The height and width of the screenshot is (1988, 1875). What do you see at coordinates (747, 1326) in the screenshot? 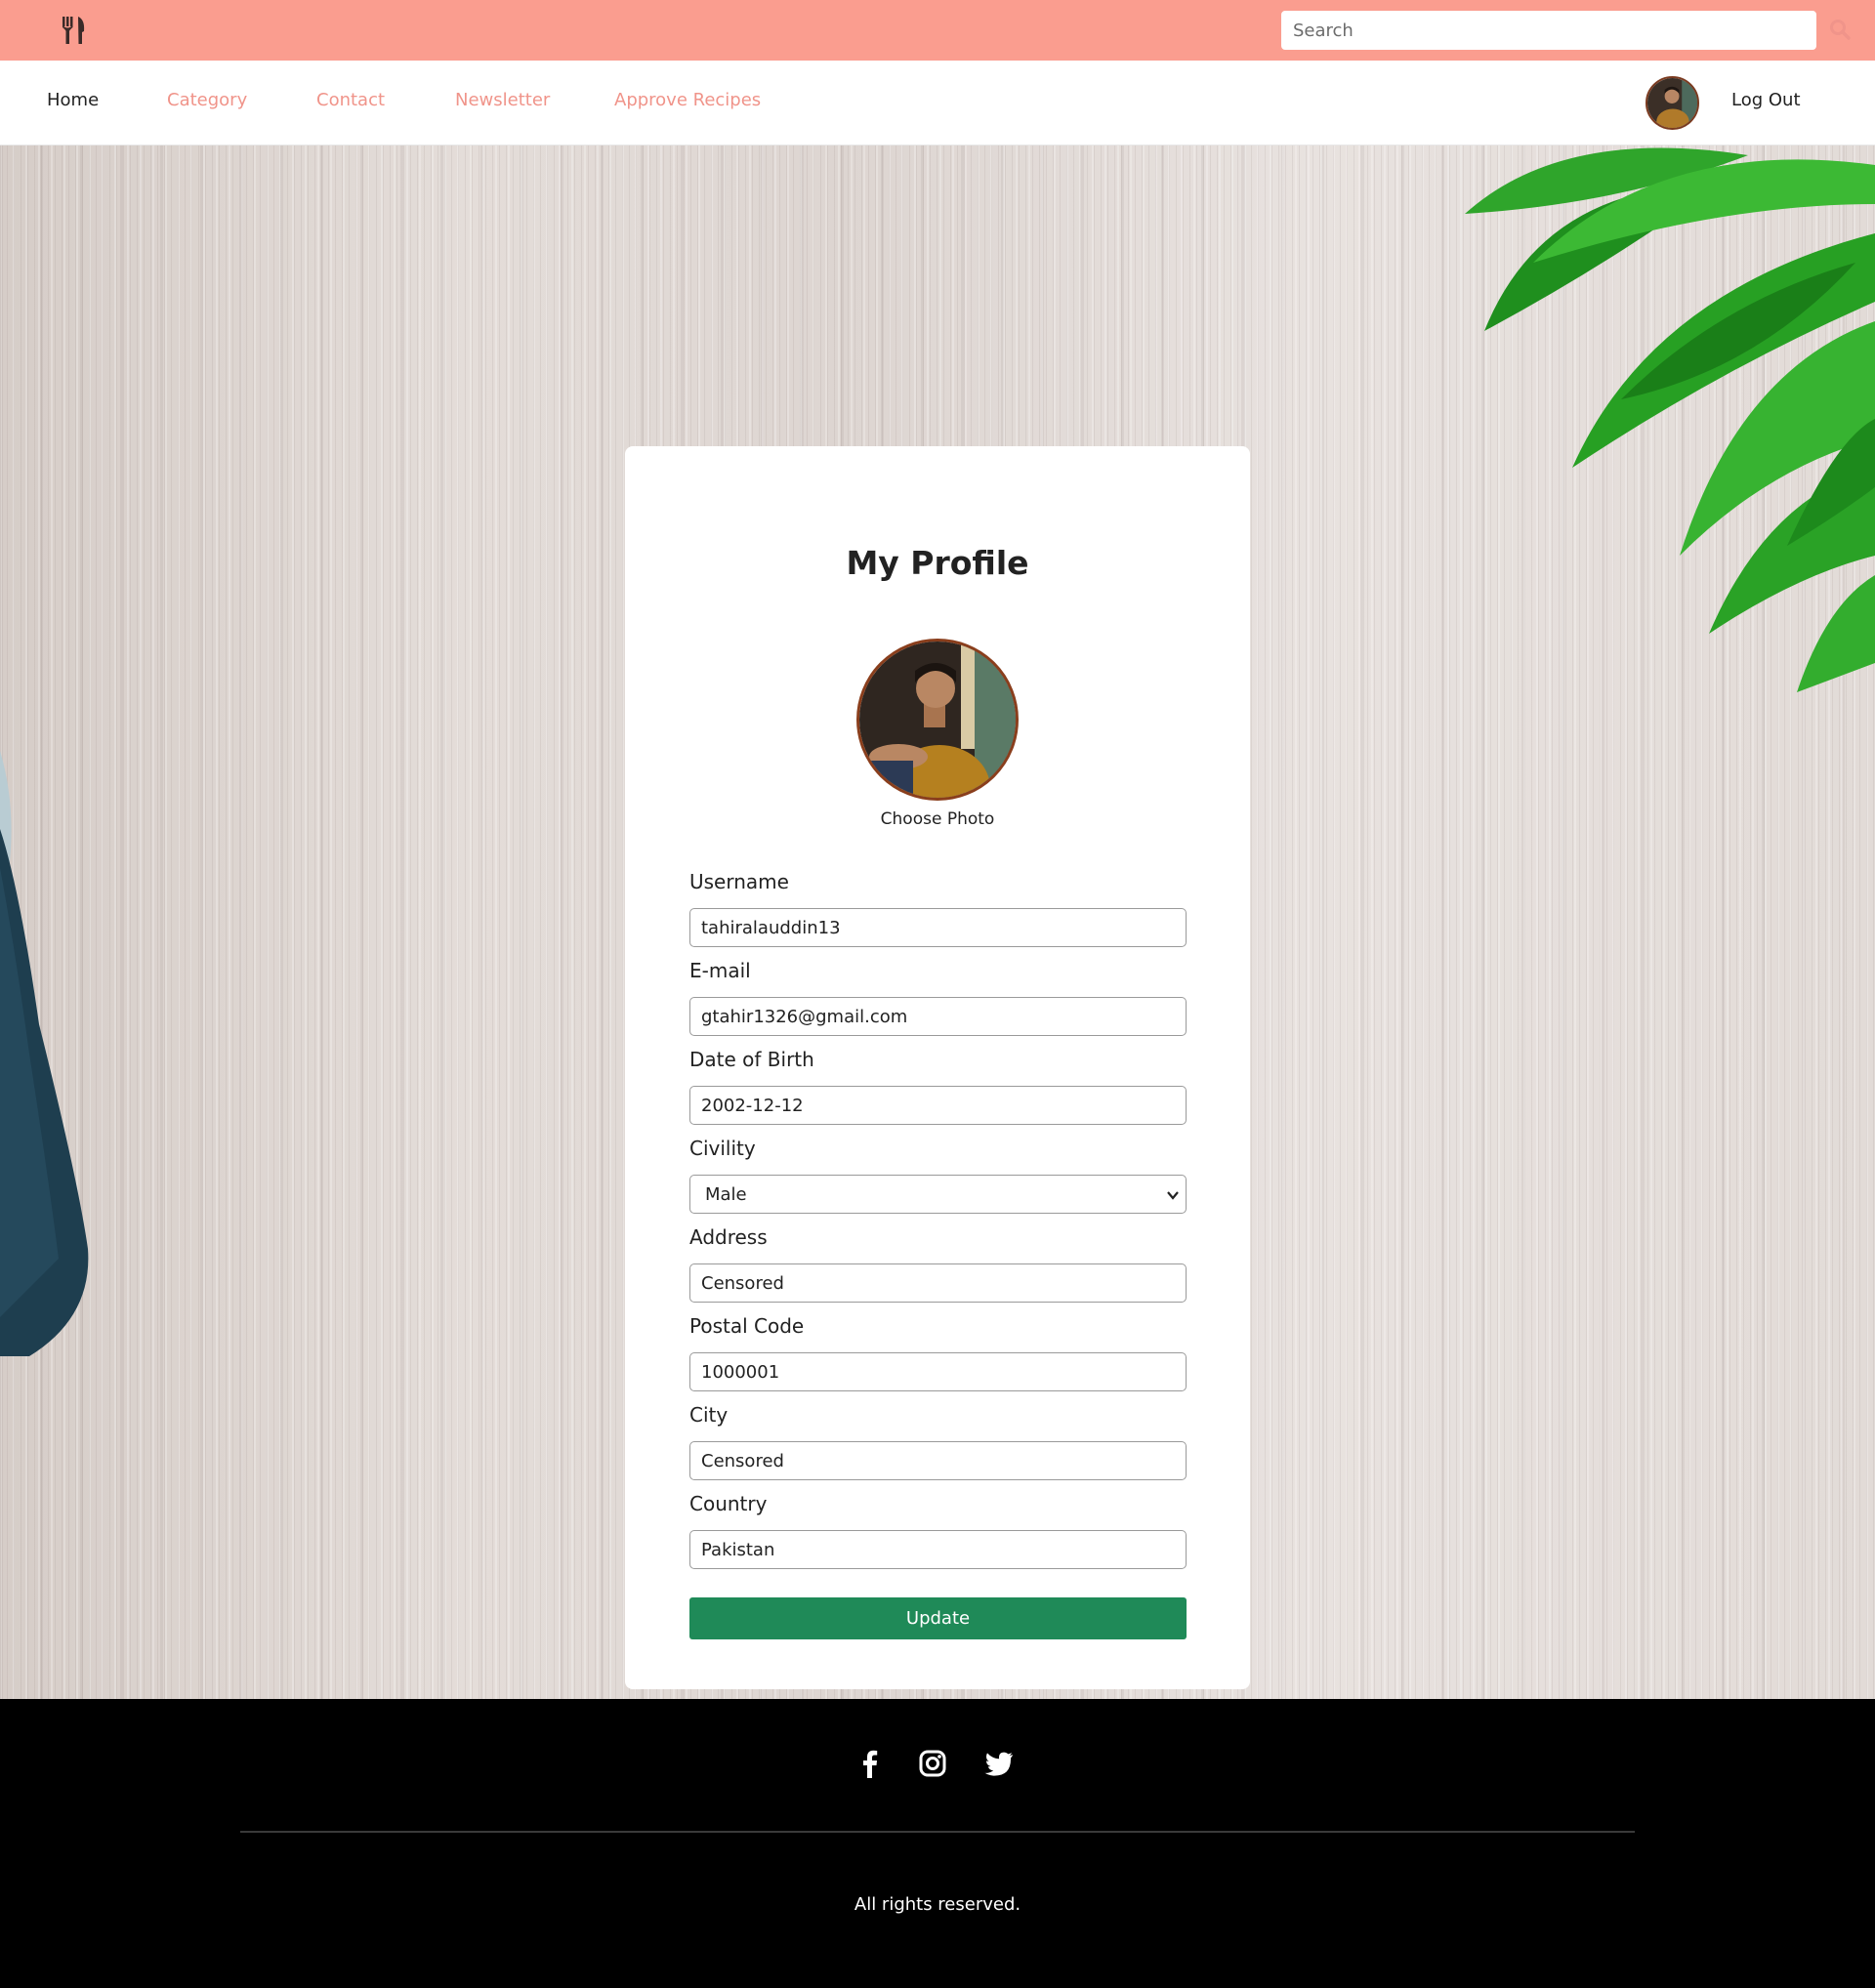
I see `postal-code-label: Postal Code` at bounding box center [747, 1326].